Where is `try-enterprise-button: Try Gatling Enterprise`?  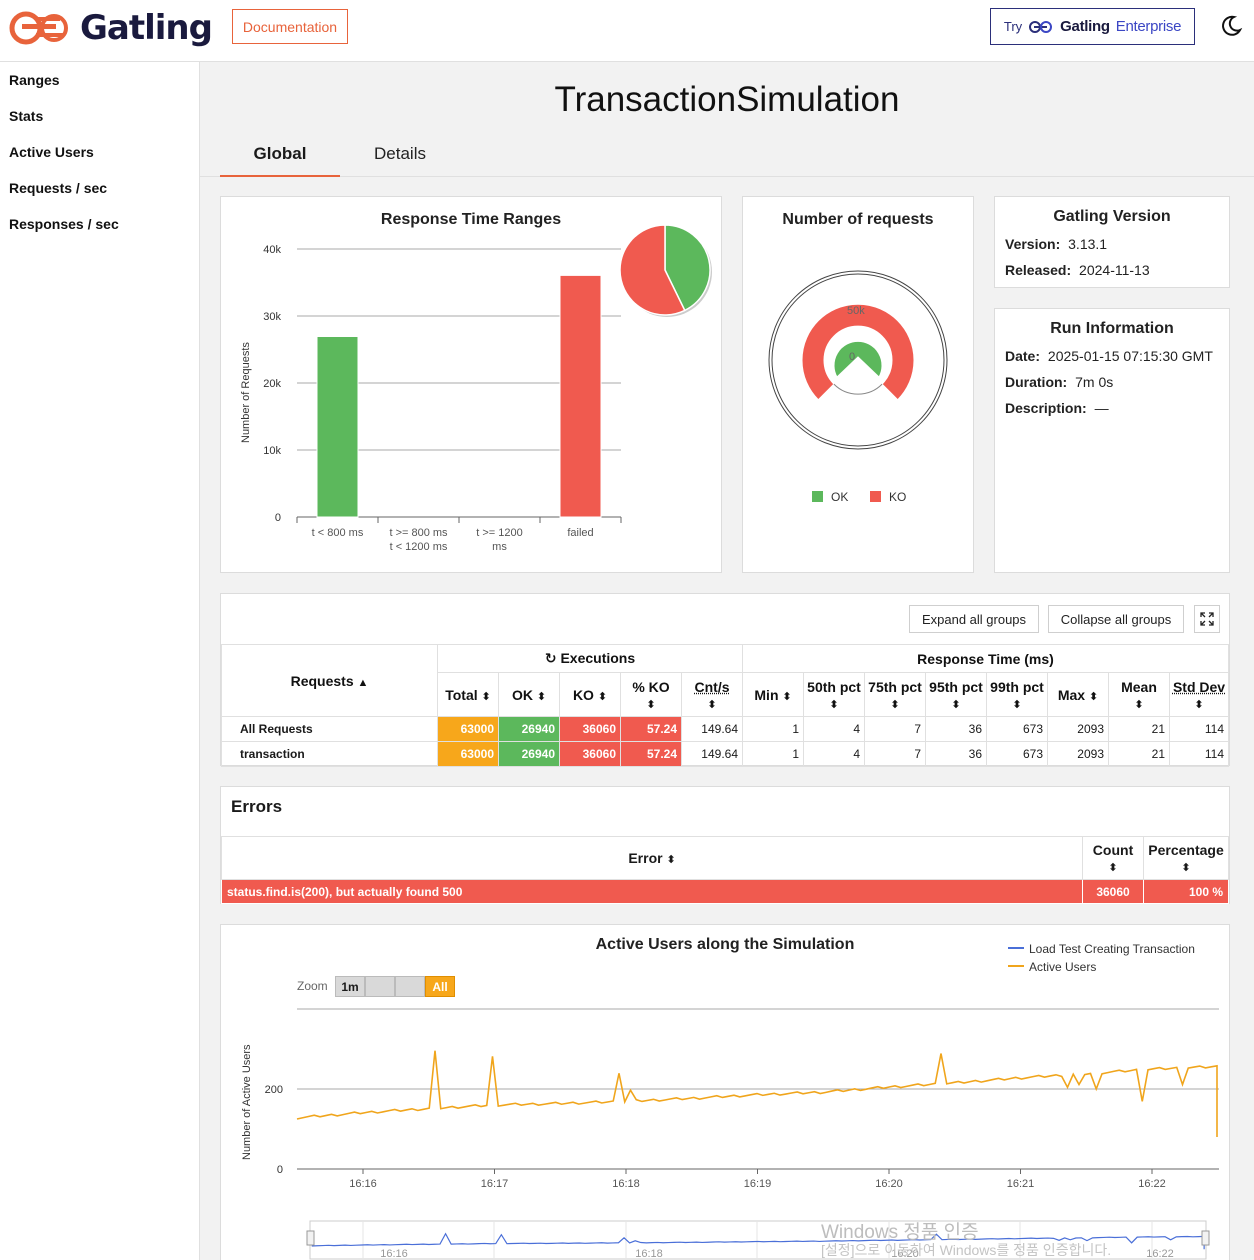 try-enterprise-button: Try Gatling Enterprise is located at coordinates (1092, 26).